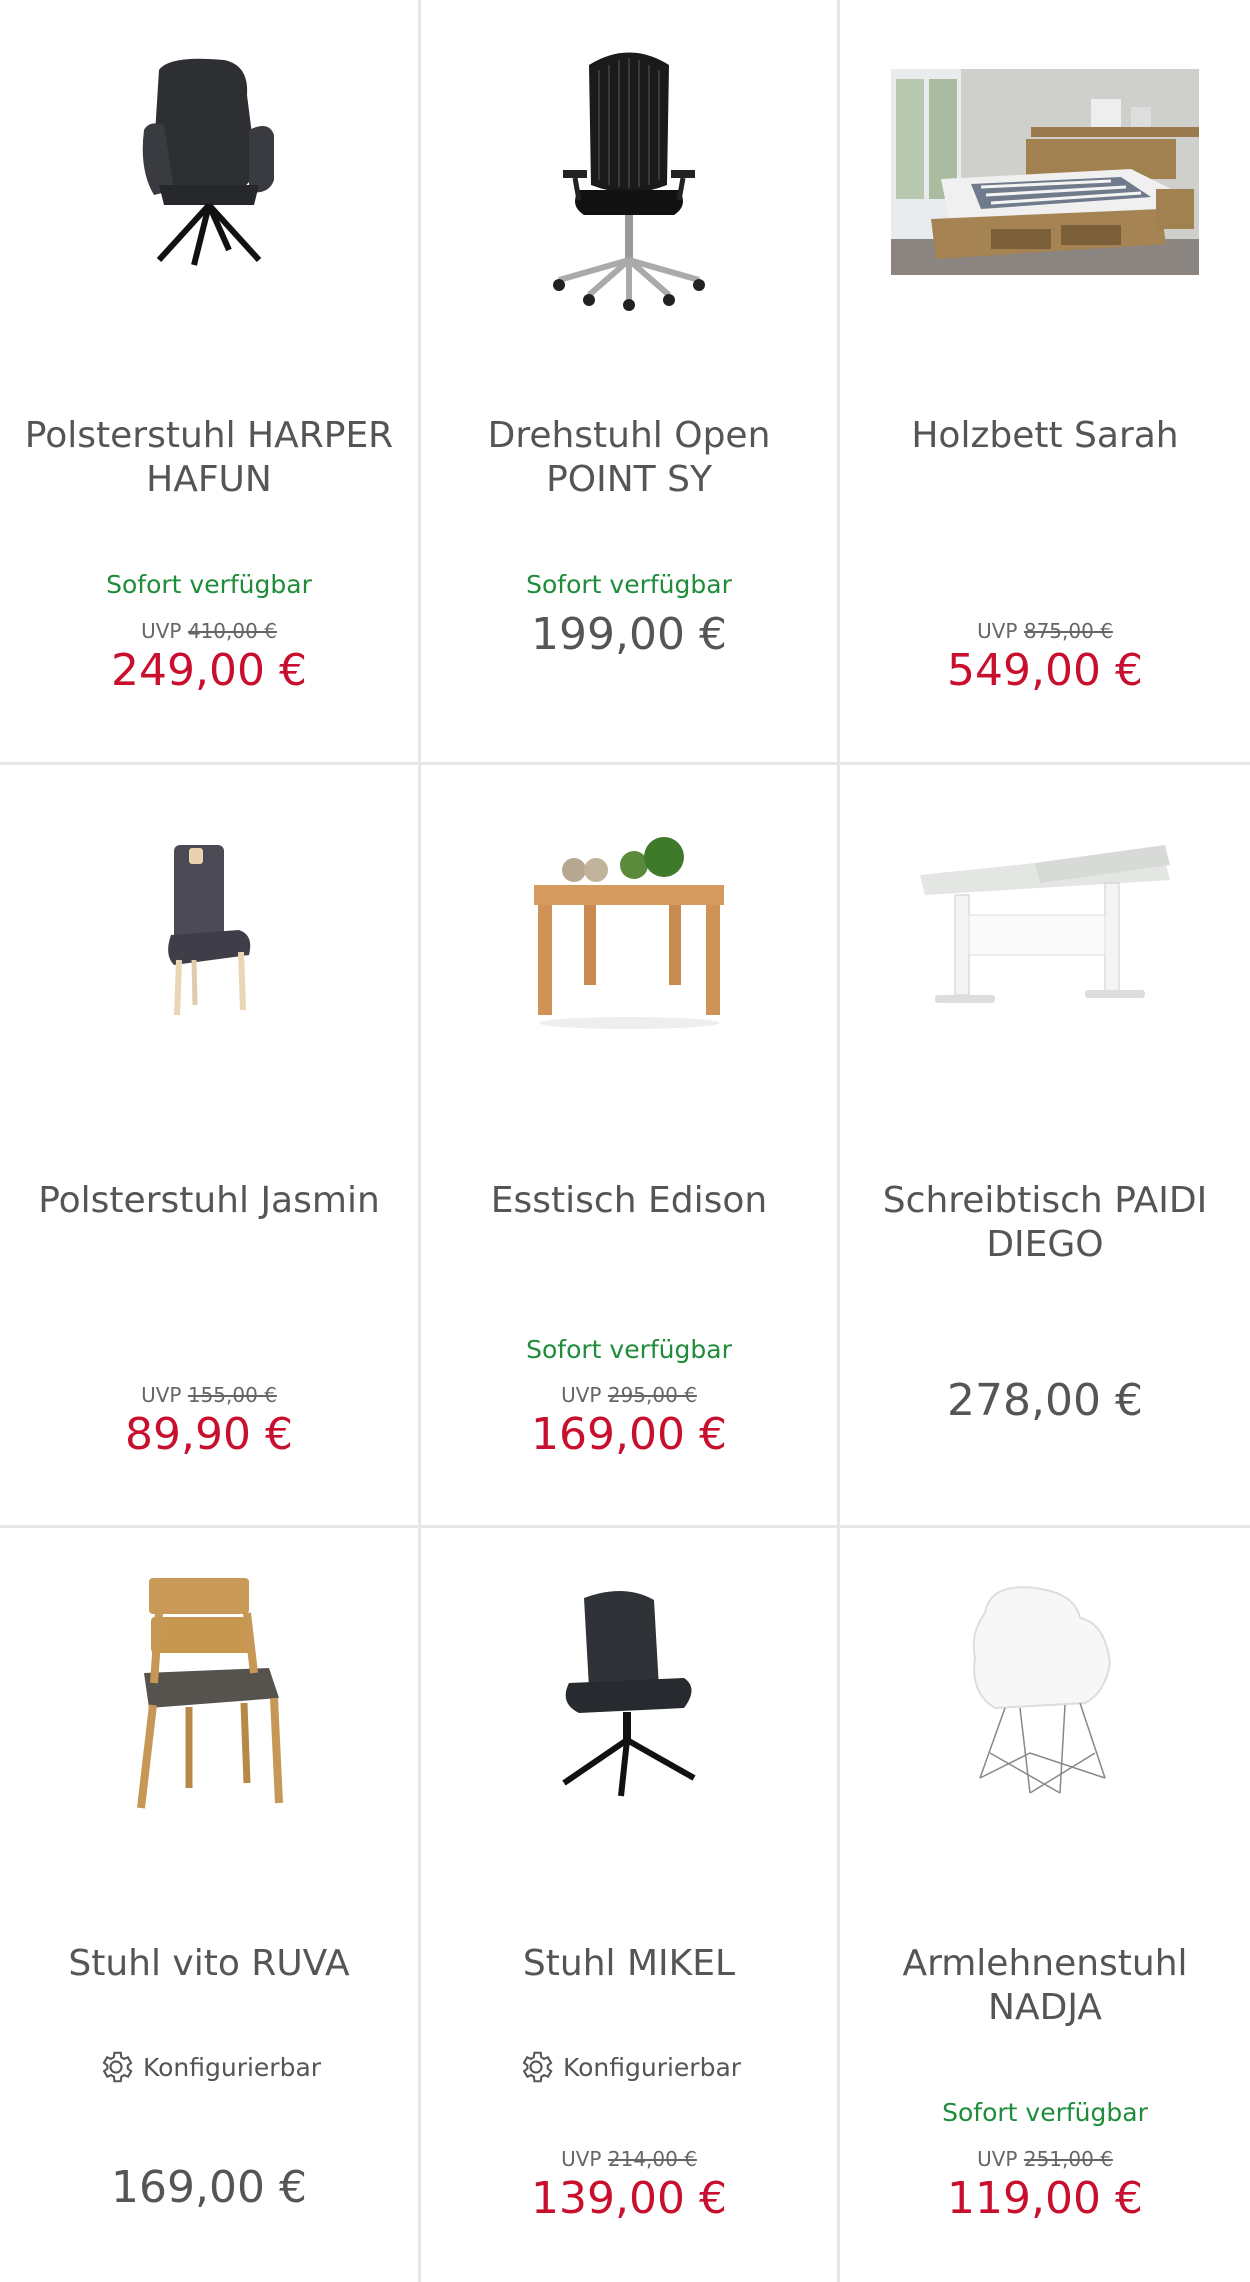 This screenshot has height=2282, width=1250. Describe the element at coordinates (629, 933) in the screenshot. I see `dining-table-icon` at that location.